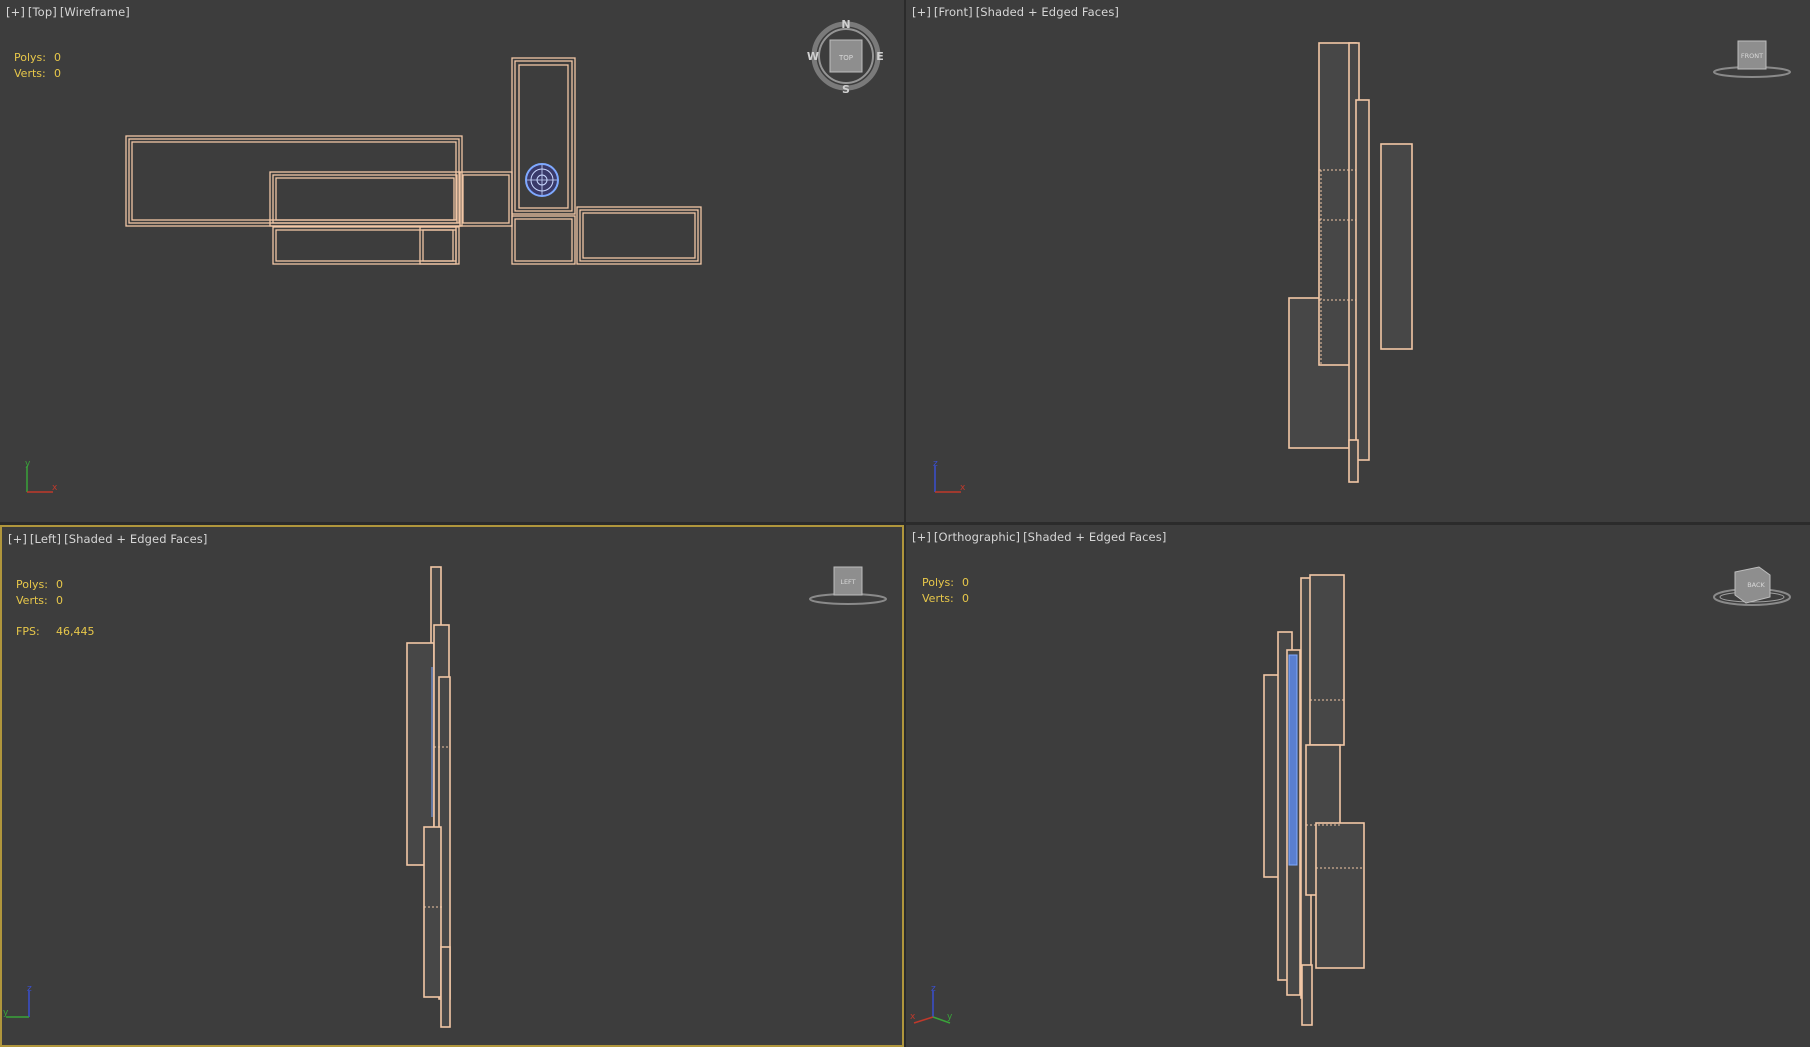  I want to click on viewcube-left-text: LEFT, so click(847, 582).